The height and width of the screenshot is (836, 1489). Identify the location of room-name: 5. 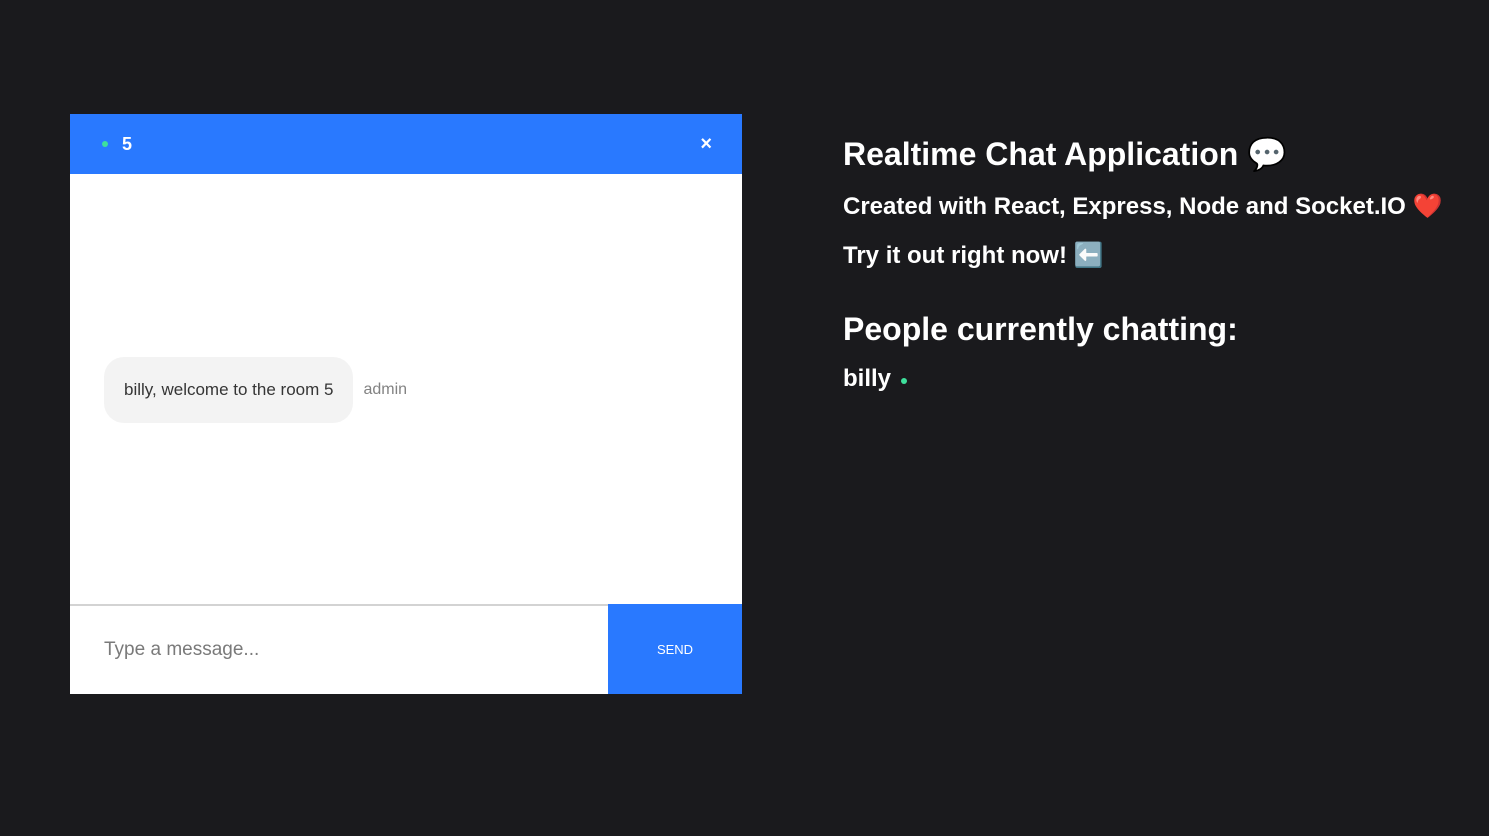
(127, 143).